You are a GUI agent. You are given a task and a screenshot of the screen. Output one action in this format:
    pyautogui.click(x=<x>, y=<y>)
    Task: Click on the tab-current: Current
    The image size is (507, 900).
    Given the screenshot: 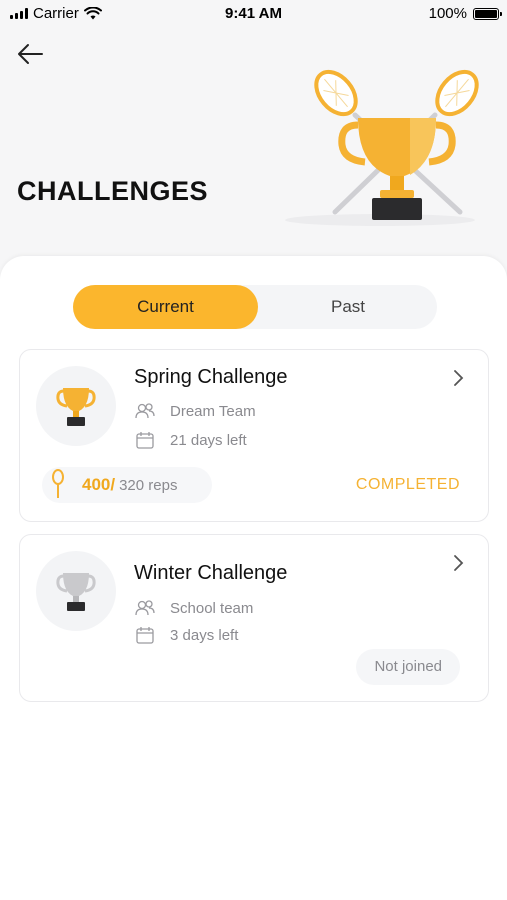 What is the action you would take?
    pyautogui.click(x=165, y=307)
    